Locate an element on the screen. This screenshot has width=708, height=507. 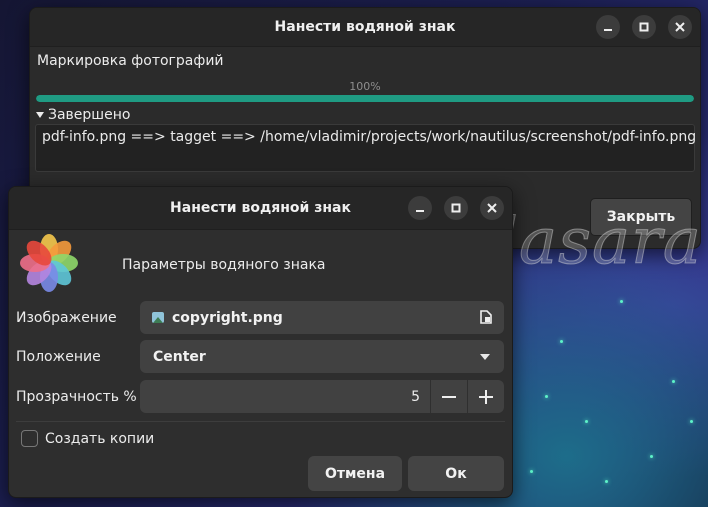
progress-percent: 100% is located at coordinates (365, 86).